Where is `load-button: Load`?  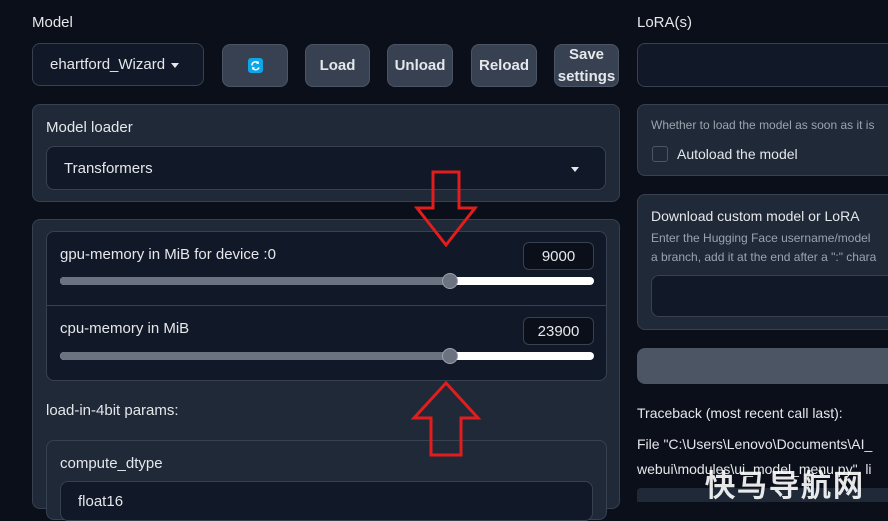
load-button: Load is located at coordinates (337, 65).